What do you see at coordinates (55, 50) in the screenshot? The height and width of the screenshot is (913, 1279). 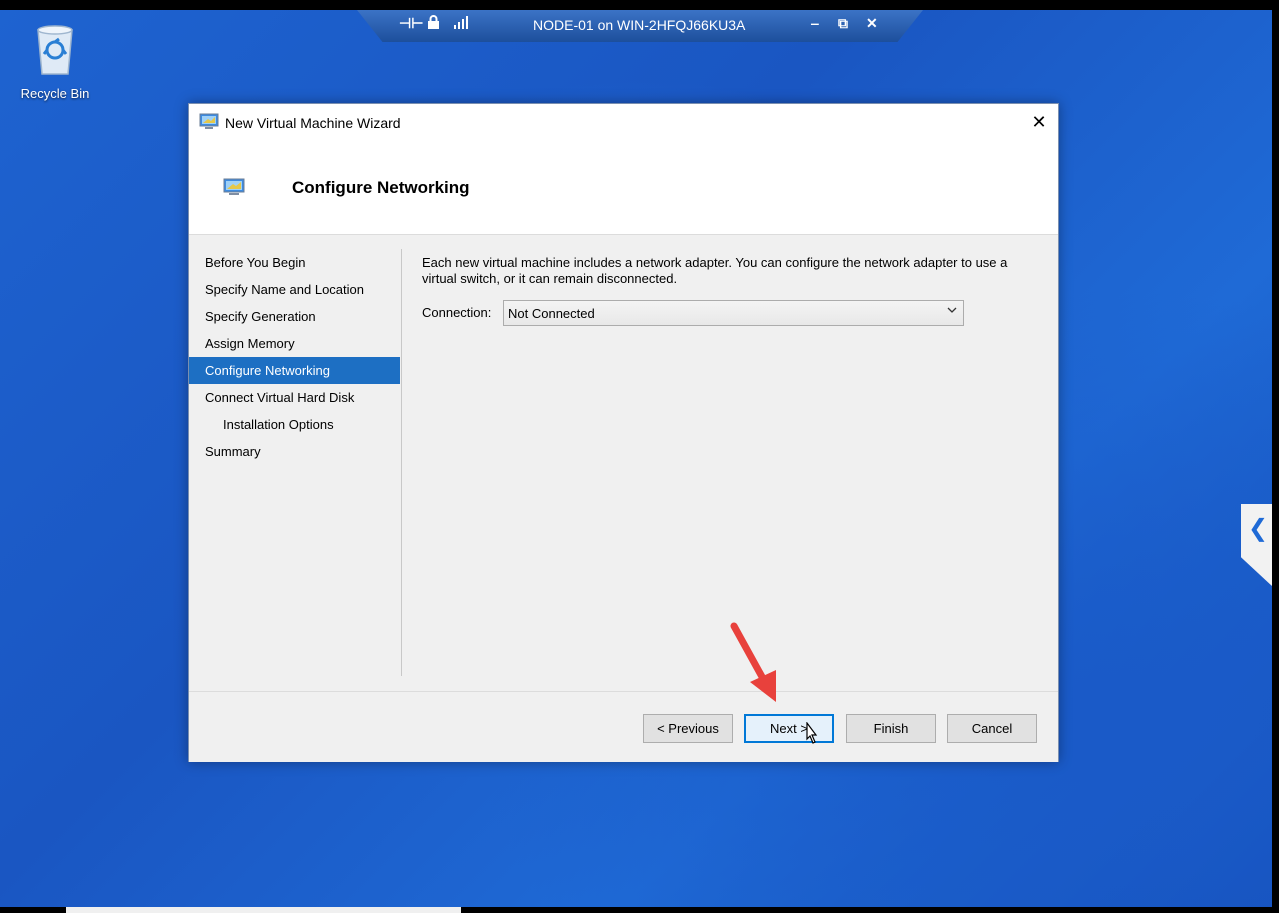 I see `recycle-bin-icon` at bounding box center [55, 50].